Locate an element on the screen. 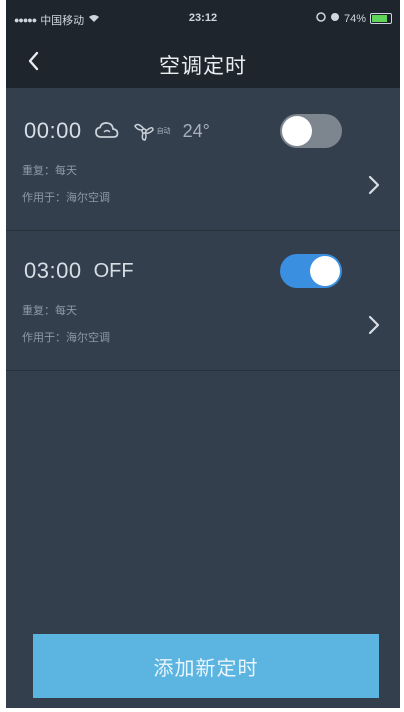 This screenshot has height=712, width=404. alarm-icon is located at coordinates (335, 18).